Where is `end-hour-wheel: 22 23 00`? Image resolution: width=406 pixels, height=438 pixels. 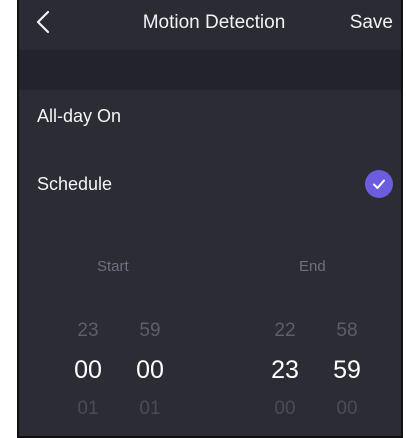 end-hour-wheel: 22 23 00 is located at coordinates (285, 370).